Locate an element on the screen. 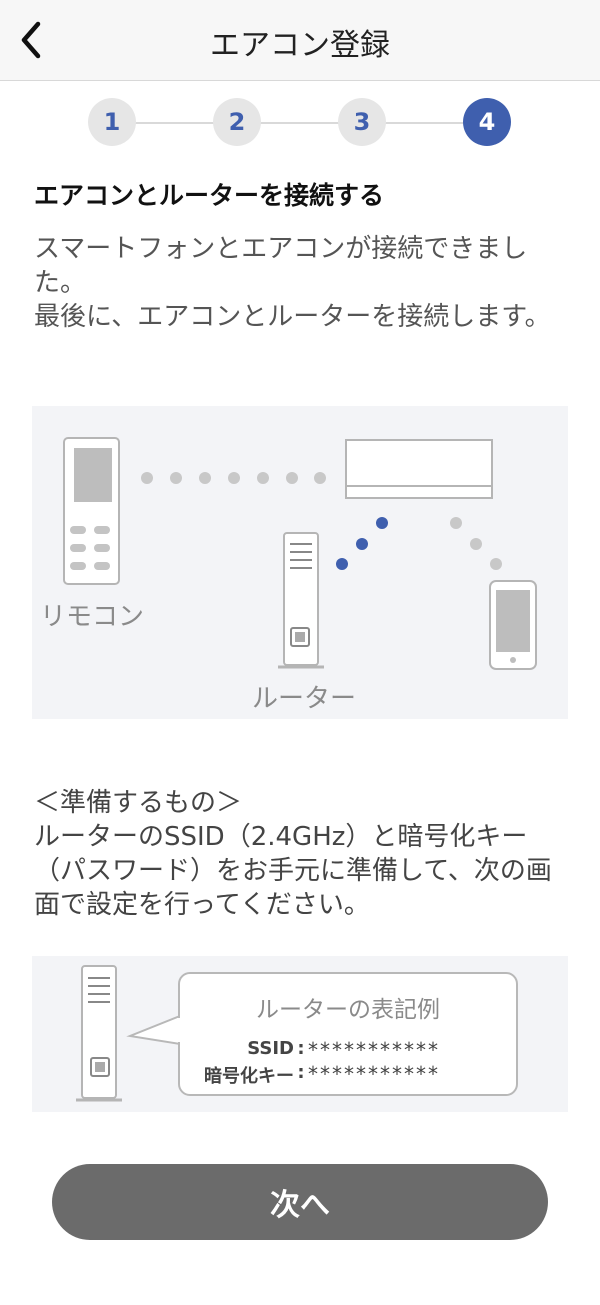  step-indicator: 1 2 3 4 is located at coordinates (300, 123).